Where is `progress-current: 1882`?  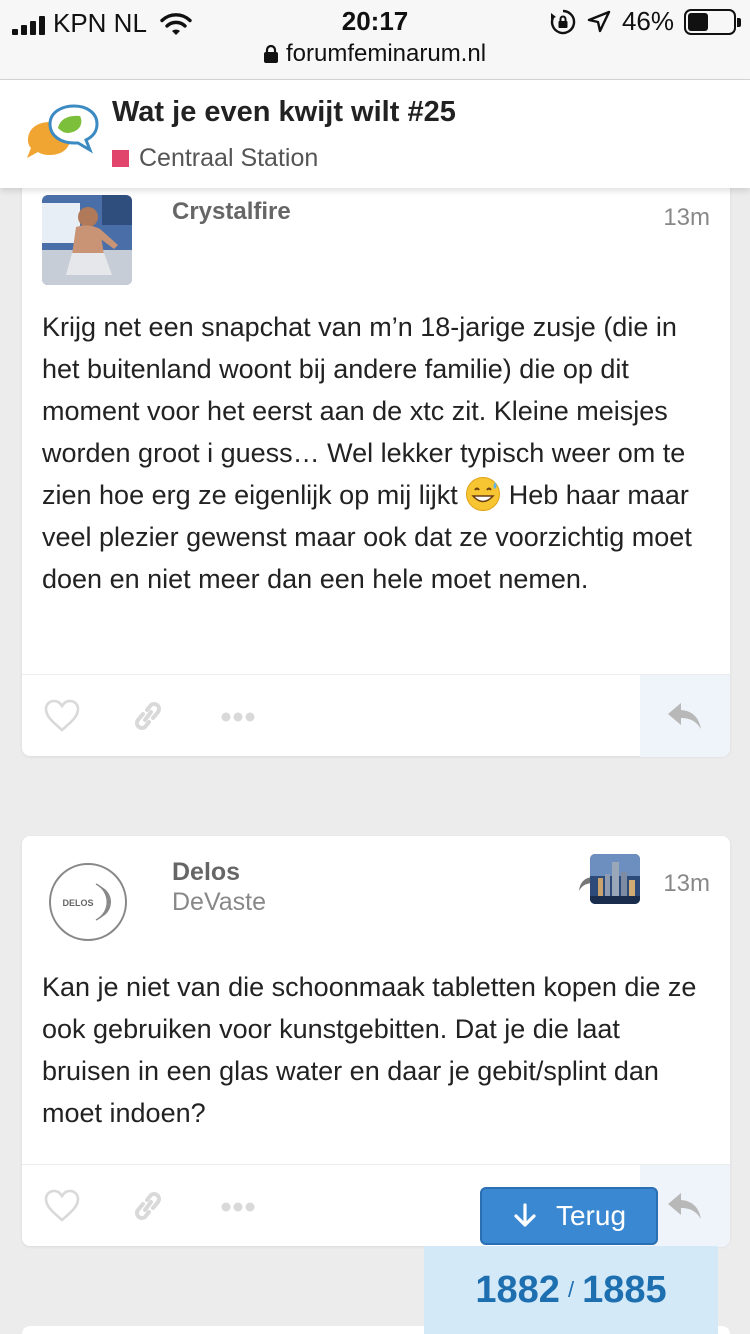 progress-current: 1882 is located at coordinates (517, 1289).